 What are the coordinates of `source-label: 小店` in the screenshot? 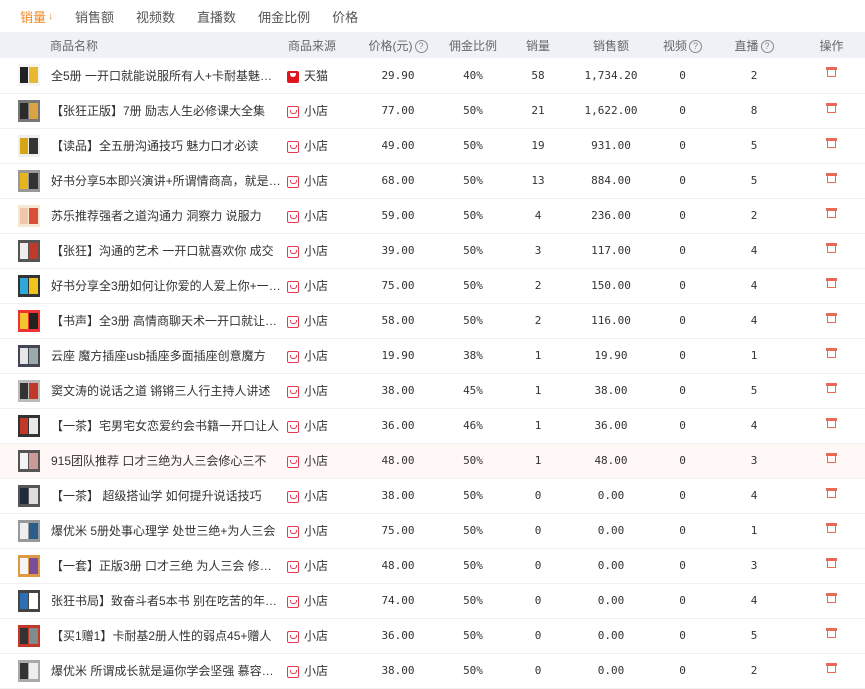 It's located at (316, 216).